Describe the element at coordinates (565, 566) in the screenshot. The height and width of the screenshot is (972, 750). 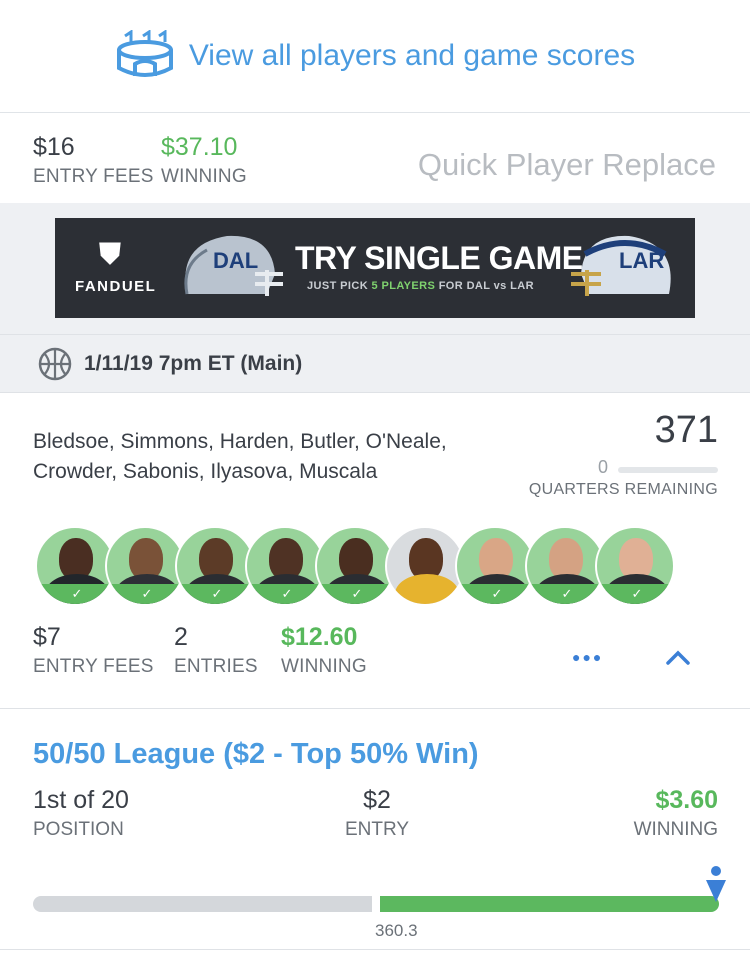
I see `player-avatar-ilyasova: ✓` at that location.